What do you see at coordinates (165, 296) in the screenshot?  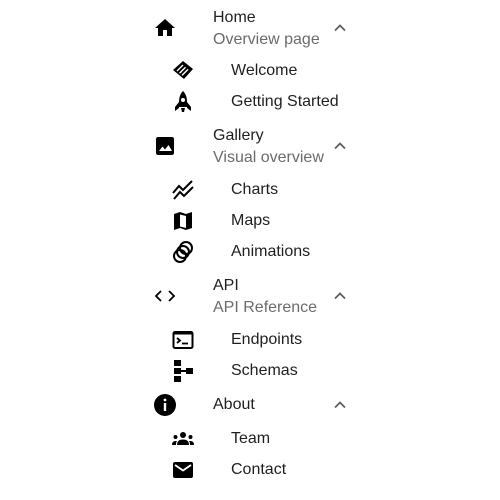 I see `code-icon` at bounding box center [165, 296].